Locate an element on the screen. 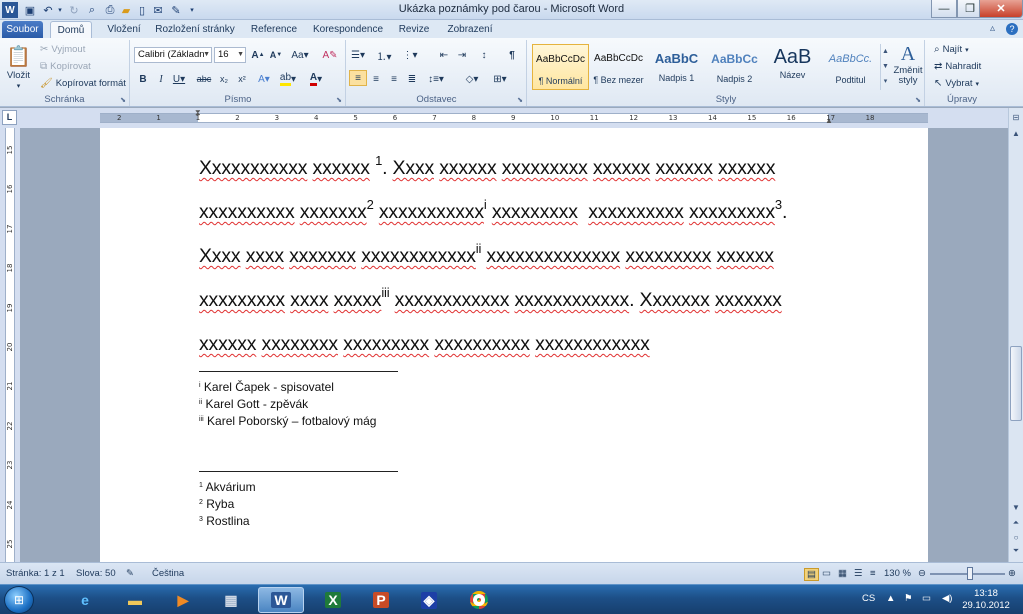 The height and width of the screenshot is (614, 1023). borders-icon: ⊞▾ is located at coordinates (500, 79).